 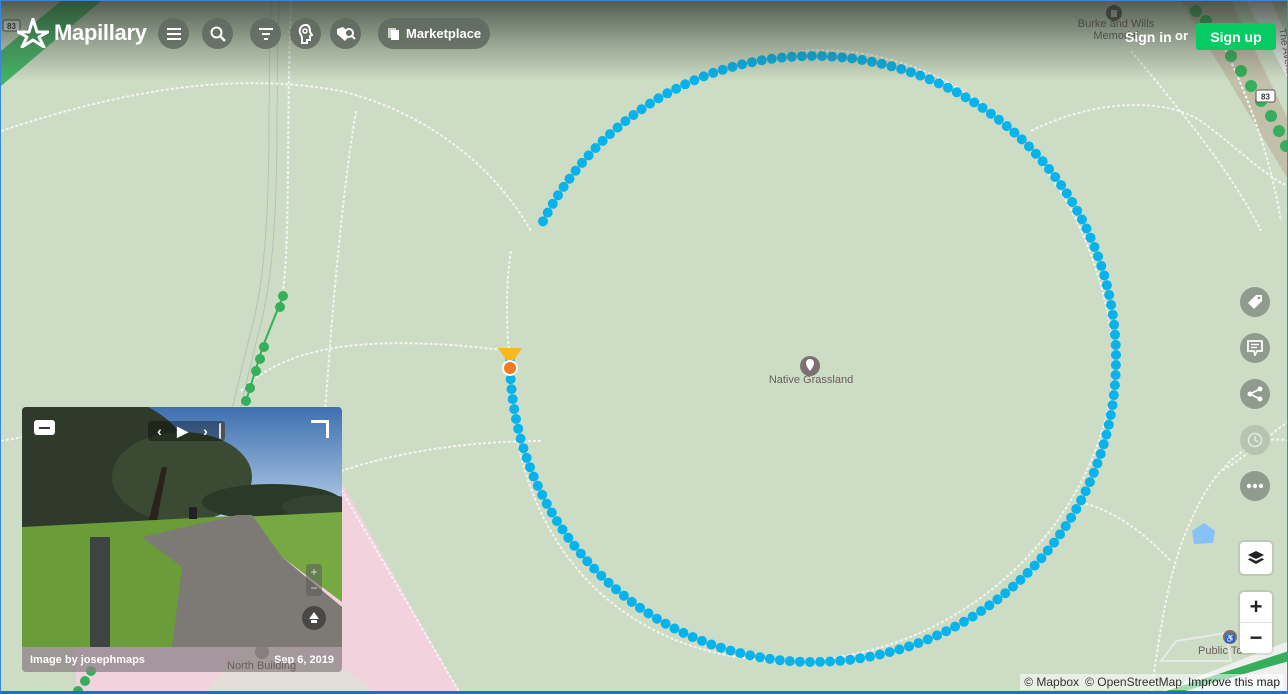 What do you see at coordinates (320, 429) in the screenshot?
I see `expand-viewer-icon` at bounding box center [320, 429].